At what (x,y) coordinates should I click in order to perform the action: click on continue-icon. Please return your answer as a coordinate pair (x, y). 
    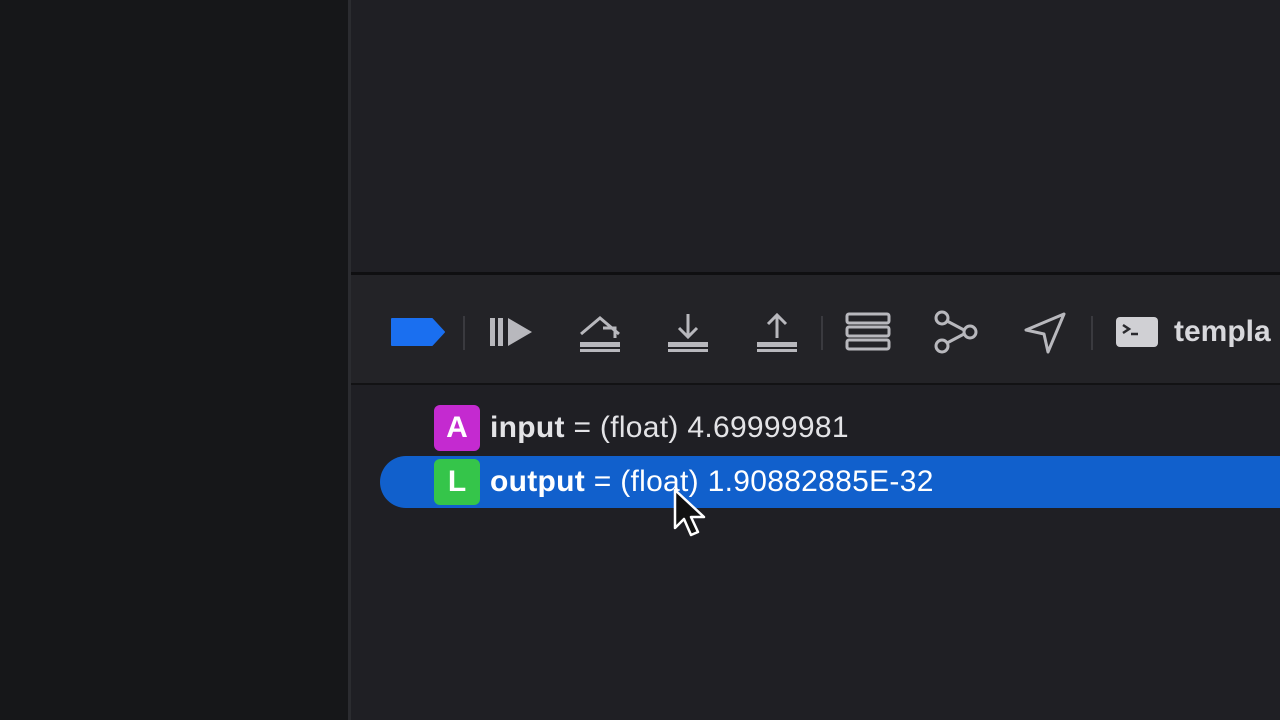
    Looking at the image, I should click on (511, 332).